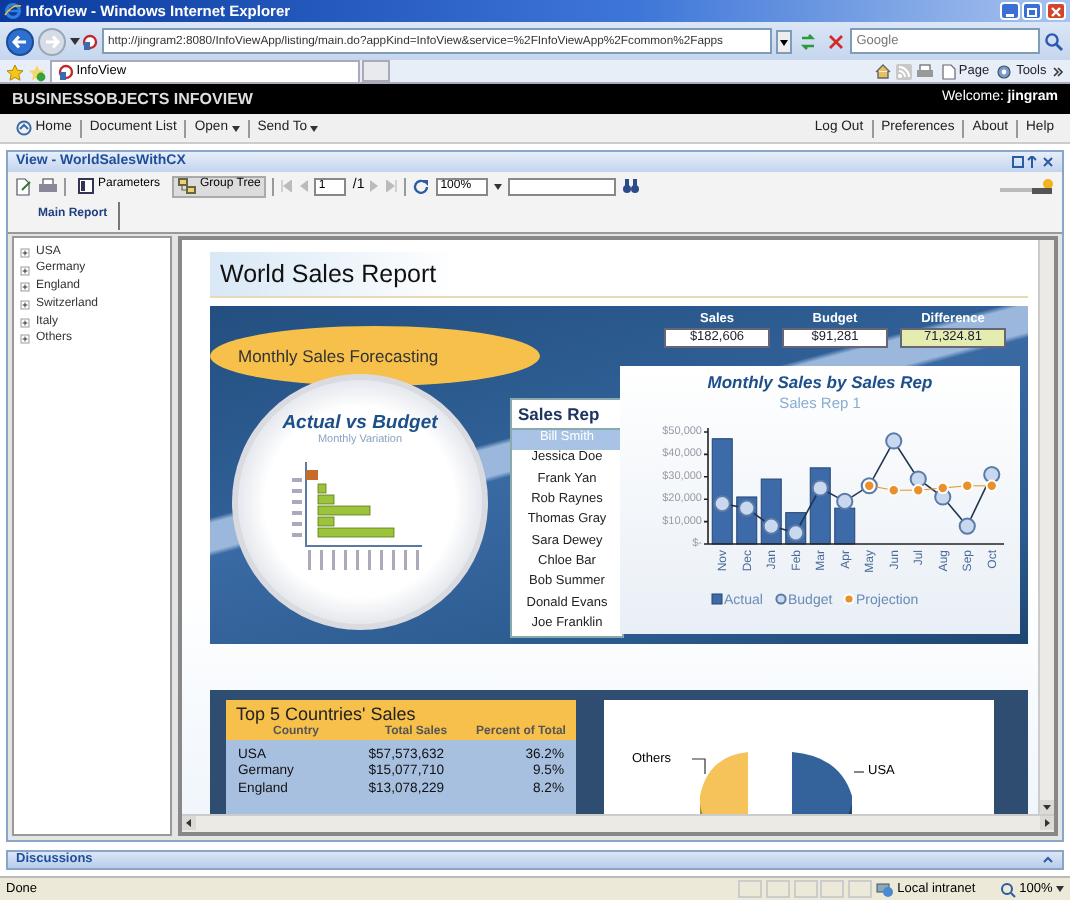 The width and height of the screenshot is (1070, 924). What do you see at coordinates (328, 274) in the screenshot?
I see `report-title: World Sales Report` at bounding box center [328, 274].